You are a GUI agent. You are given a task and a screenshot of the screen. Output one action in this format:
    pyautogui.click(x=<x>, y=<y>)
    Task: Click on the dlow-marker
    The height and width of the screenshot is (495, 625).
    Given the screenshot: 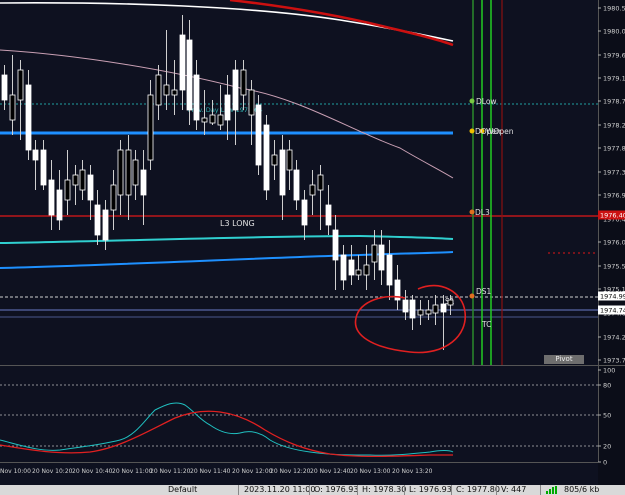 What is the action you would take?
    pyautogui.click(x=472, y=101)
    